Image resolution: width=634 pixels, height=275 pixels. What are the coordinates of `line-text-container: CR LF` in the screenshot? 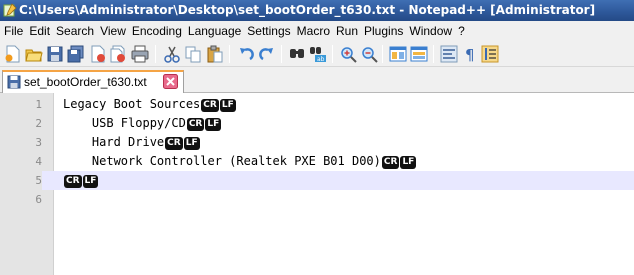 It's located at (81, 180).